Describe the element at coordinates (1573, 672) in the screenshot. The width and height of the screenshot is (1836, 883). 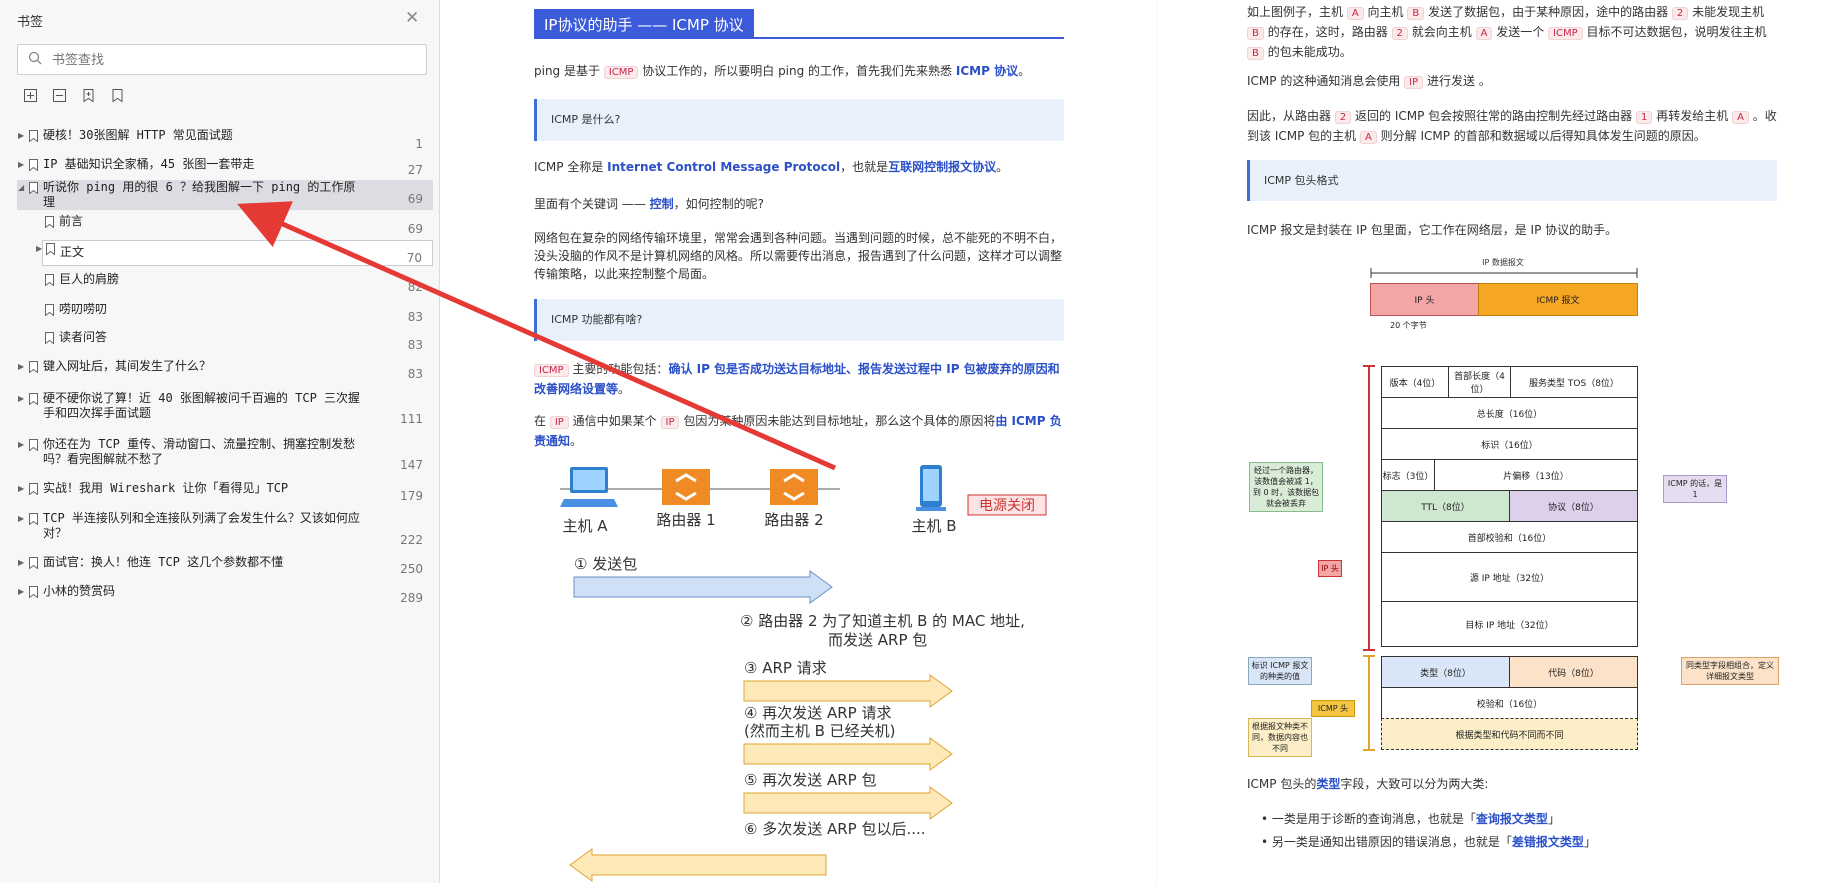
I see `field-code: 代码（8位）` at that location.